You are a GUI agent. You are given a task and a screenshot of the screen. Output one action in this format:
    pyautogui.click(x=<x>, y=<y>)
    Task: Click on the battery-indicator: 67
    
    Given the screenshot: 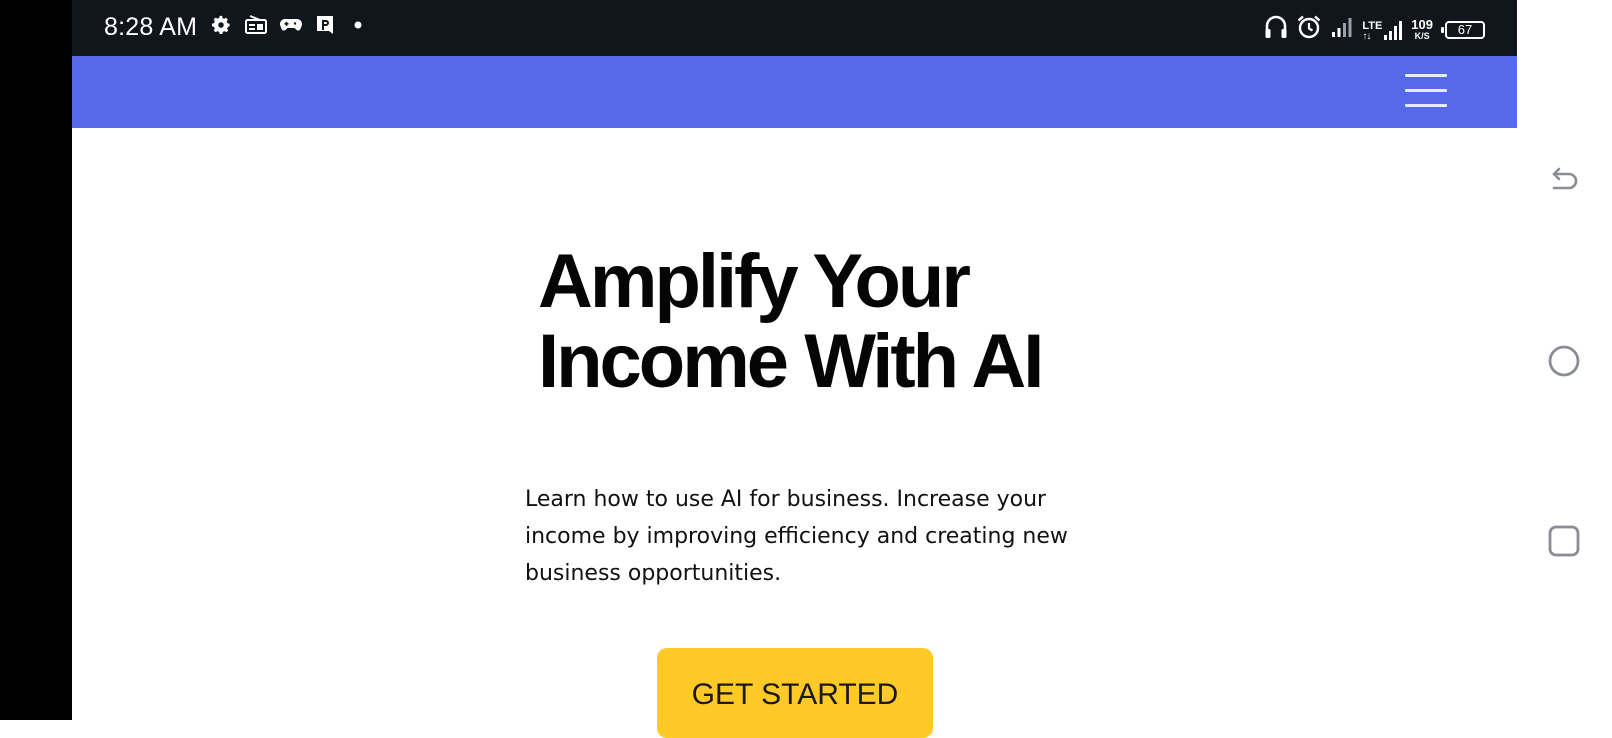 What is the action you would take?
    pyautogui.click(x=1463, y=29)
    